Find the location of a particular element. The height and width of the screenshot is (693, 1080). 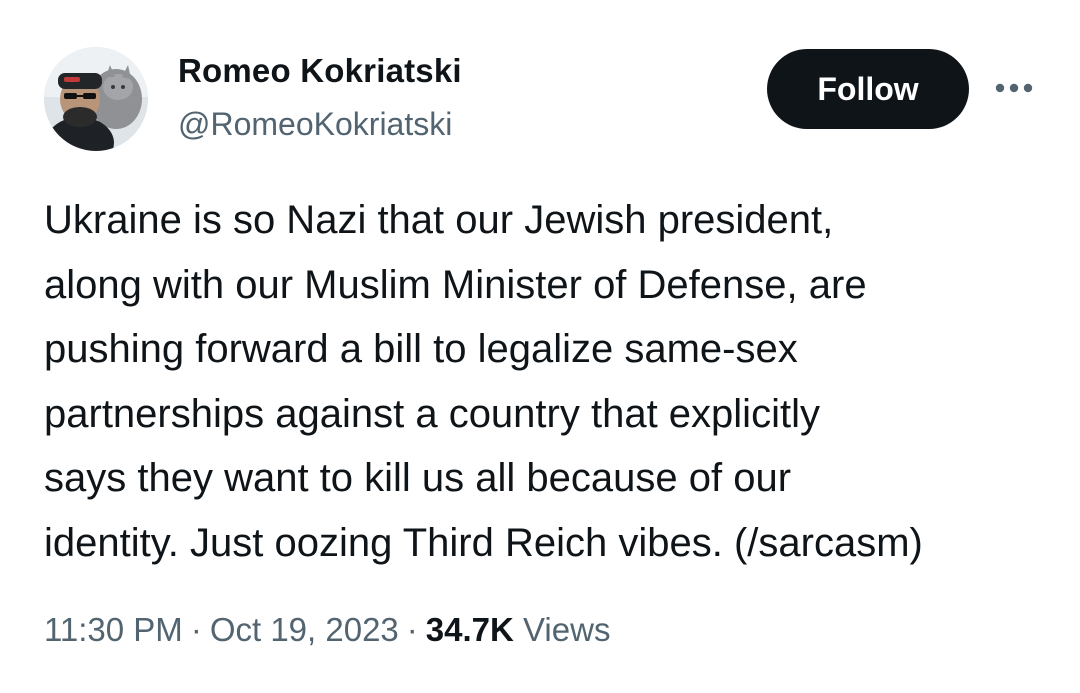

tweet-metadata: 11:30 PM · Oct 19, 2023 · 34.7K Views is located at coordinates (327, 630).